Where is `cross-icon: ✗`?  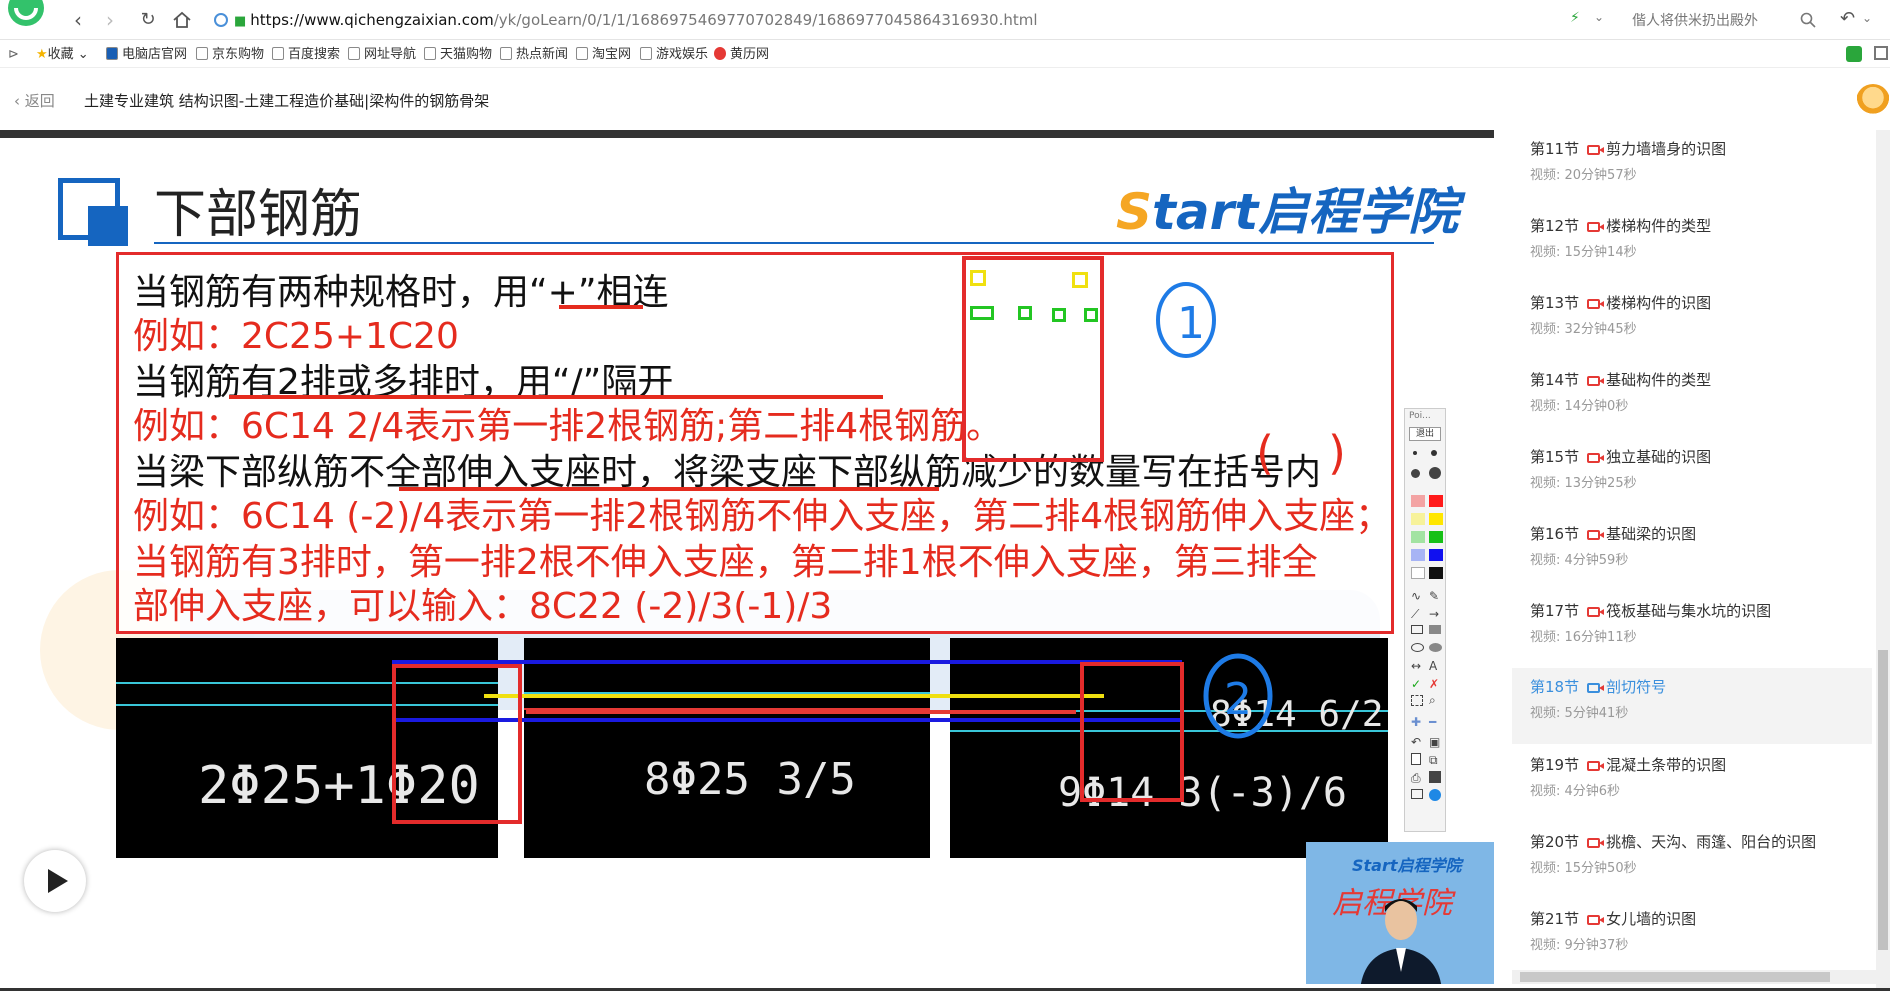 cross-icon: ✗ is located at coordinates (1434, 684).